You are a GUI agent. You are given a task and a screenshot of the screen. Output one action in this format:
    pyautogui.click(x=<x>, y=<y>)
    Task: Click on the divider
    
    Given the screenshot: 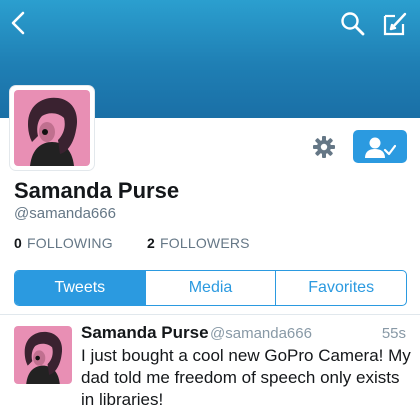 What is the action you would take?
    pyautogui.click(x=210, y=314)
    